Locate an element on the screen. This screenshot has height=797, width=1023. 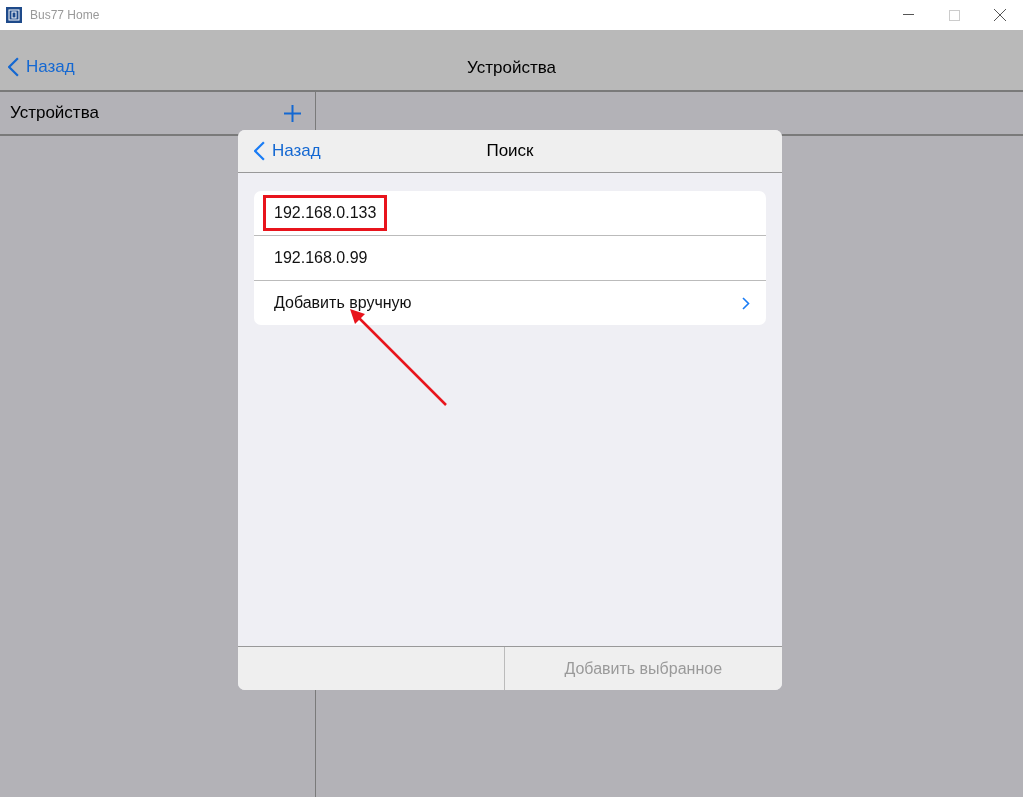
add-manually-row: Добавить вручную is located at coordinates (510, 303).